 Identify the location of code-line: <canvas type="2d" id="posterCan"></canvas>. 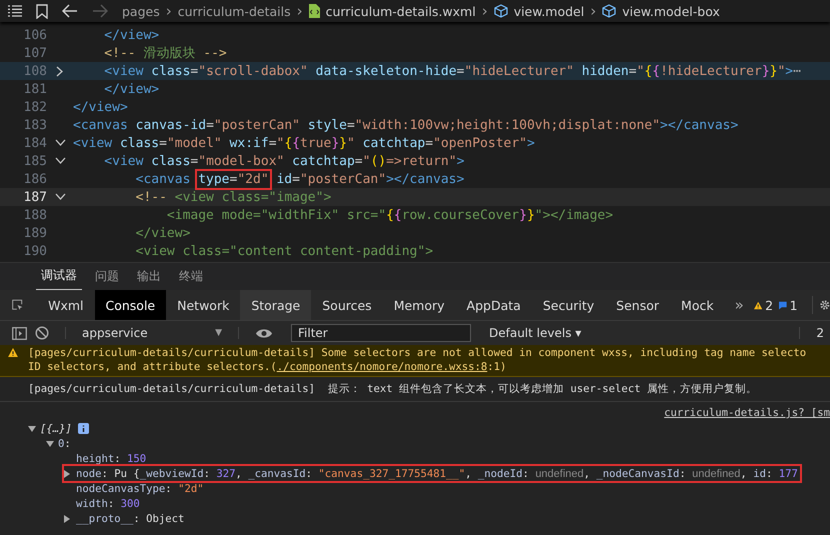
(268, 179).